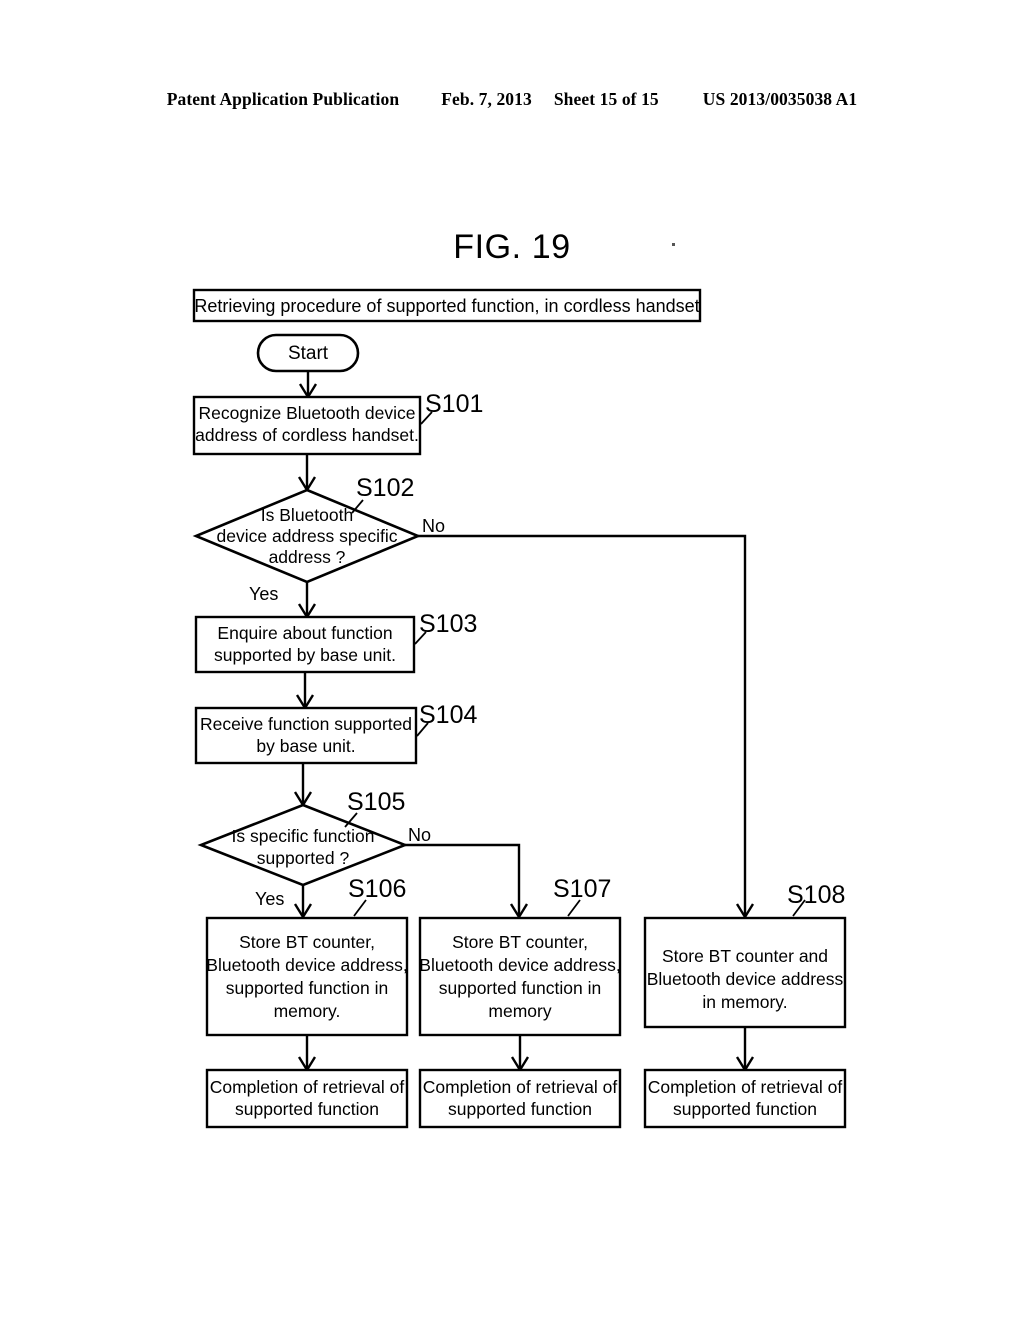  What do you see at coordinates (263, 594) in the screenshot?
I see `branch-label-s102-yes: Yes` at bounding box center [263, 594].